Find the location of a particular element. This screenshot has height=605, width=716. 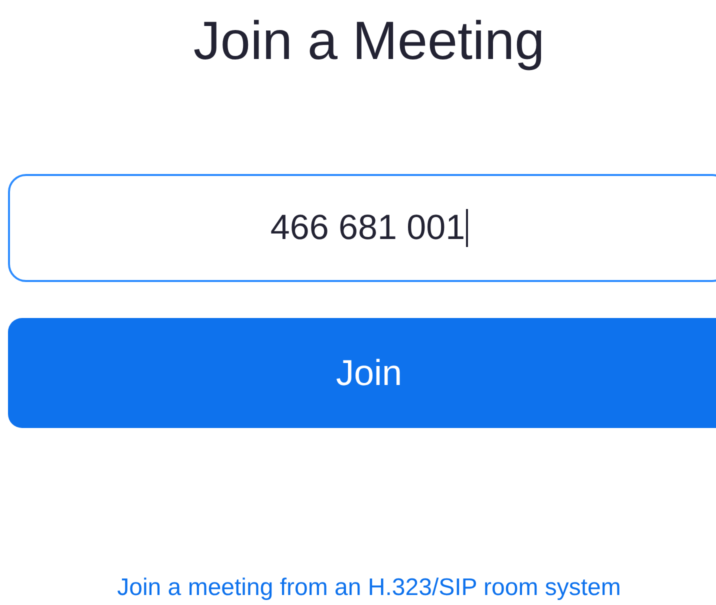

room-system-link: Join a meeting from an H.323/SIP room system is located at coordinates (369, 588).